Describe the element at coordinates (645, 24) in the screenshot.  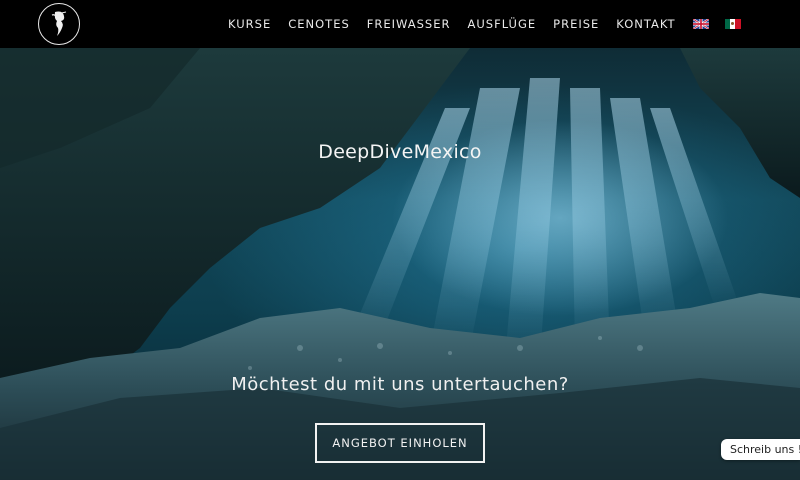
I see `nav-item-kontakt: KONTAKT` at that location.